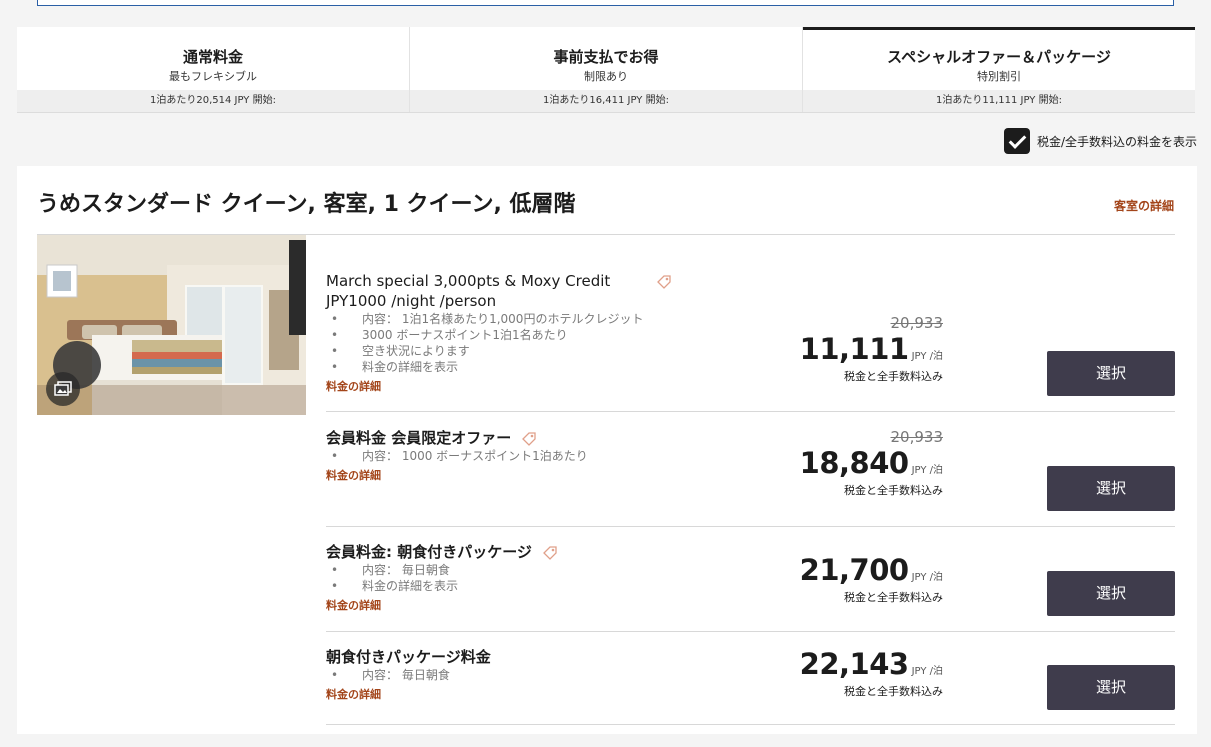 The height and width of the screenshot is (747, 1211). Describe the element at coordinates (999, 76) in the screenshot. I see `tab-subtitle: 特別割引` at that location.